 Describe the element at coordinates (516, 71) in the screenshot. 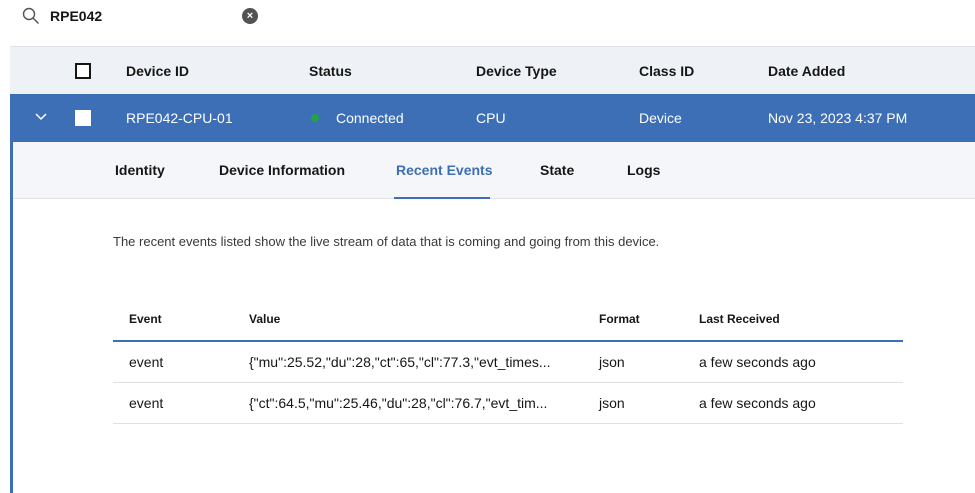

I see `column-device-type: Device Type` at that location.